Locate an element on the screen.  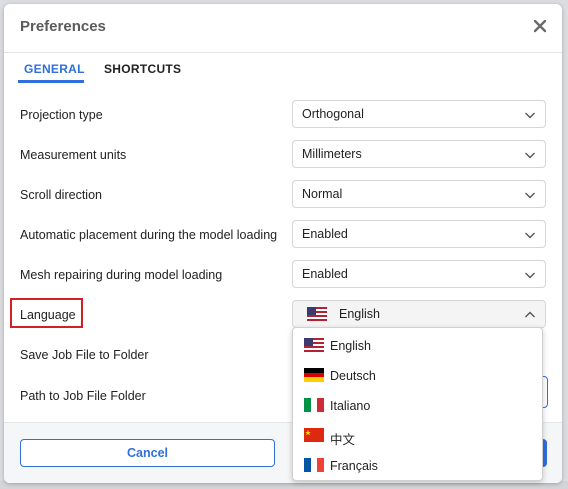
tab-shortcuts: SHORTCUTS is located at coordinates (142, 69).